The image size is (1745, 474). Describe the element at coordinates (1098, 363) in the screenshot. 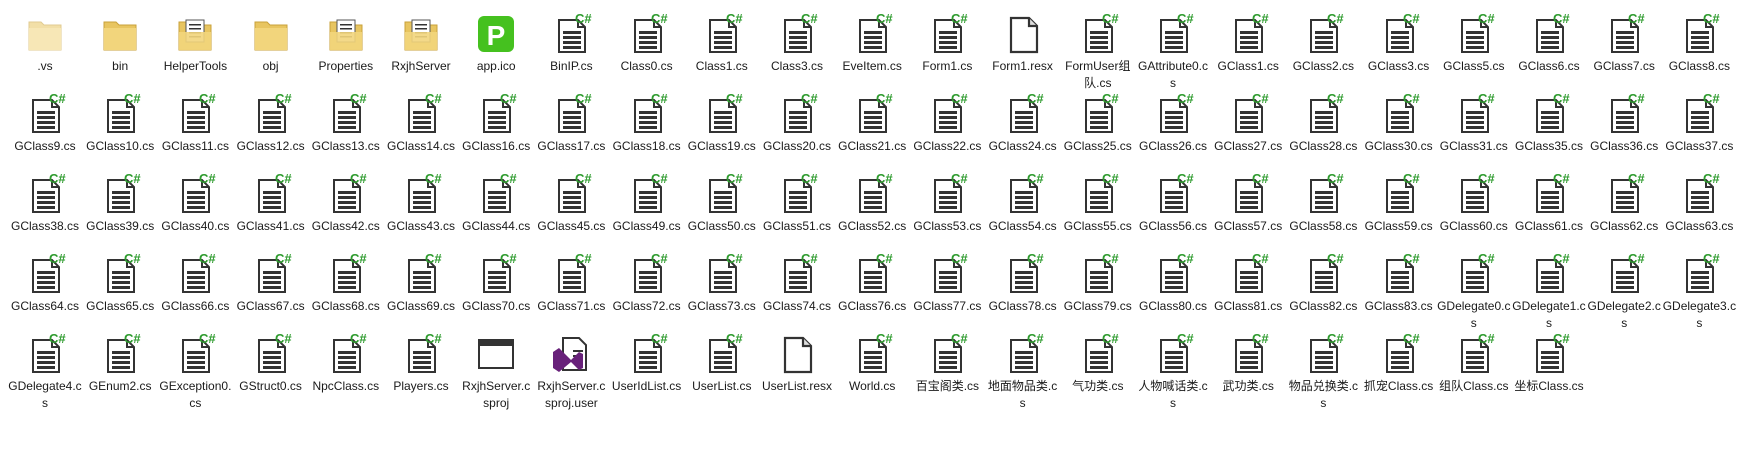

I see `file-item: C# 气功类.cs` at that location.